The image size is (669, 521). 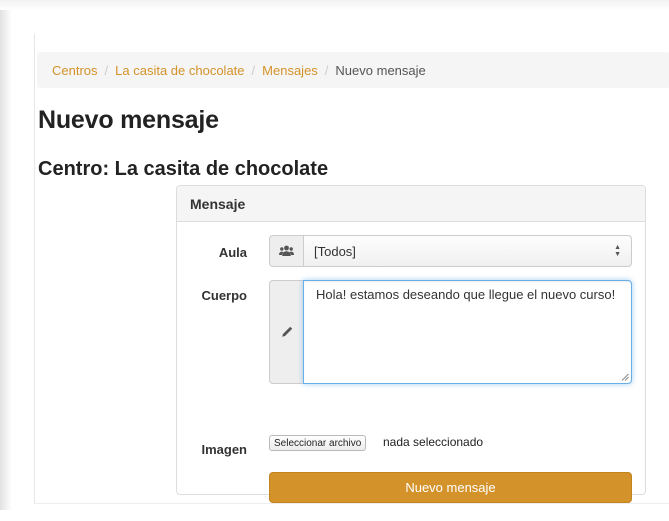 What do you see at coordinates (625, 377) in the screenshot?
I see `resize-grip-icon` at bounding box center [625, 377].